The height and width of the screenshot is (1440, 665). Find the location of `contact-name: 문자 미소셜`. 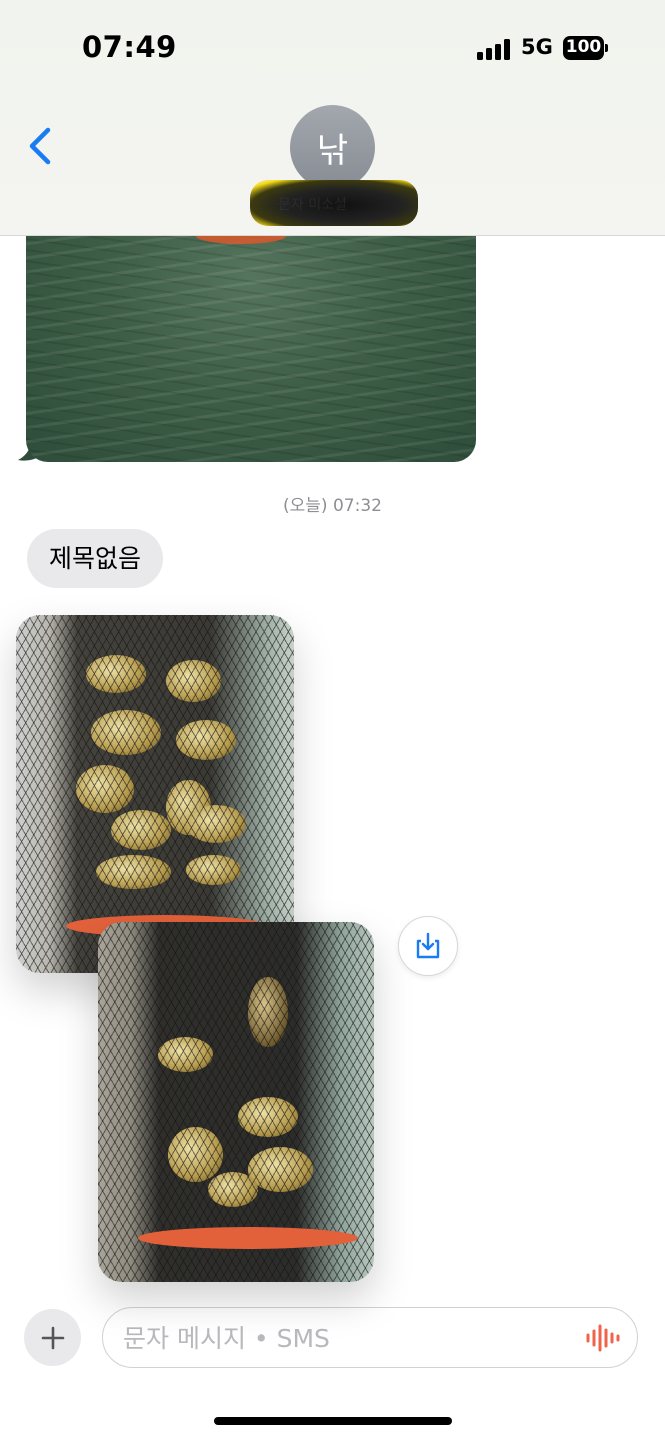

contact-name: 문자 미소셜 is located at coordinates (312, 205).